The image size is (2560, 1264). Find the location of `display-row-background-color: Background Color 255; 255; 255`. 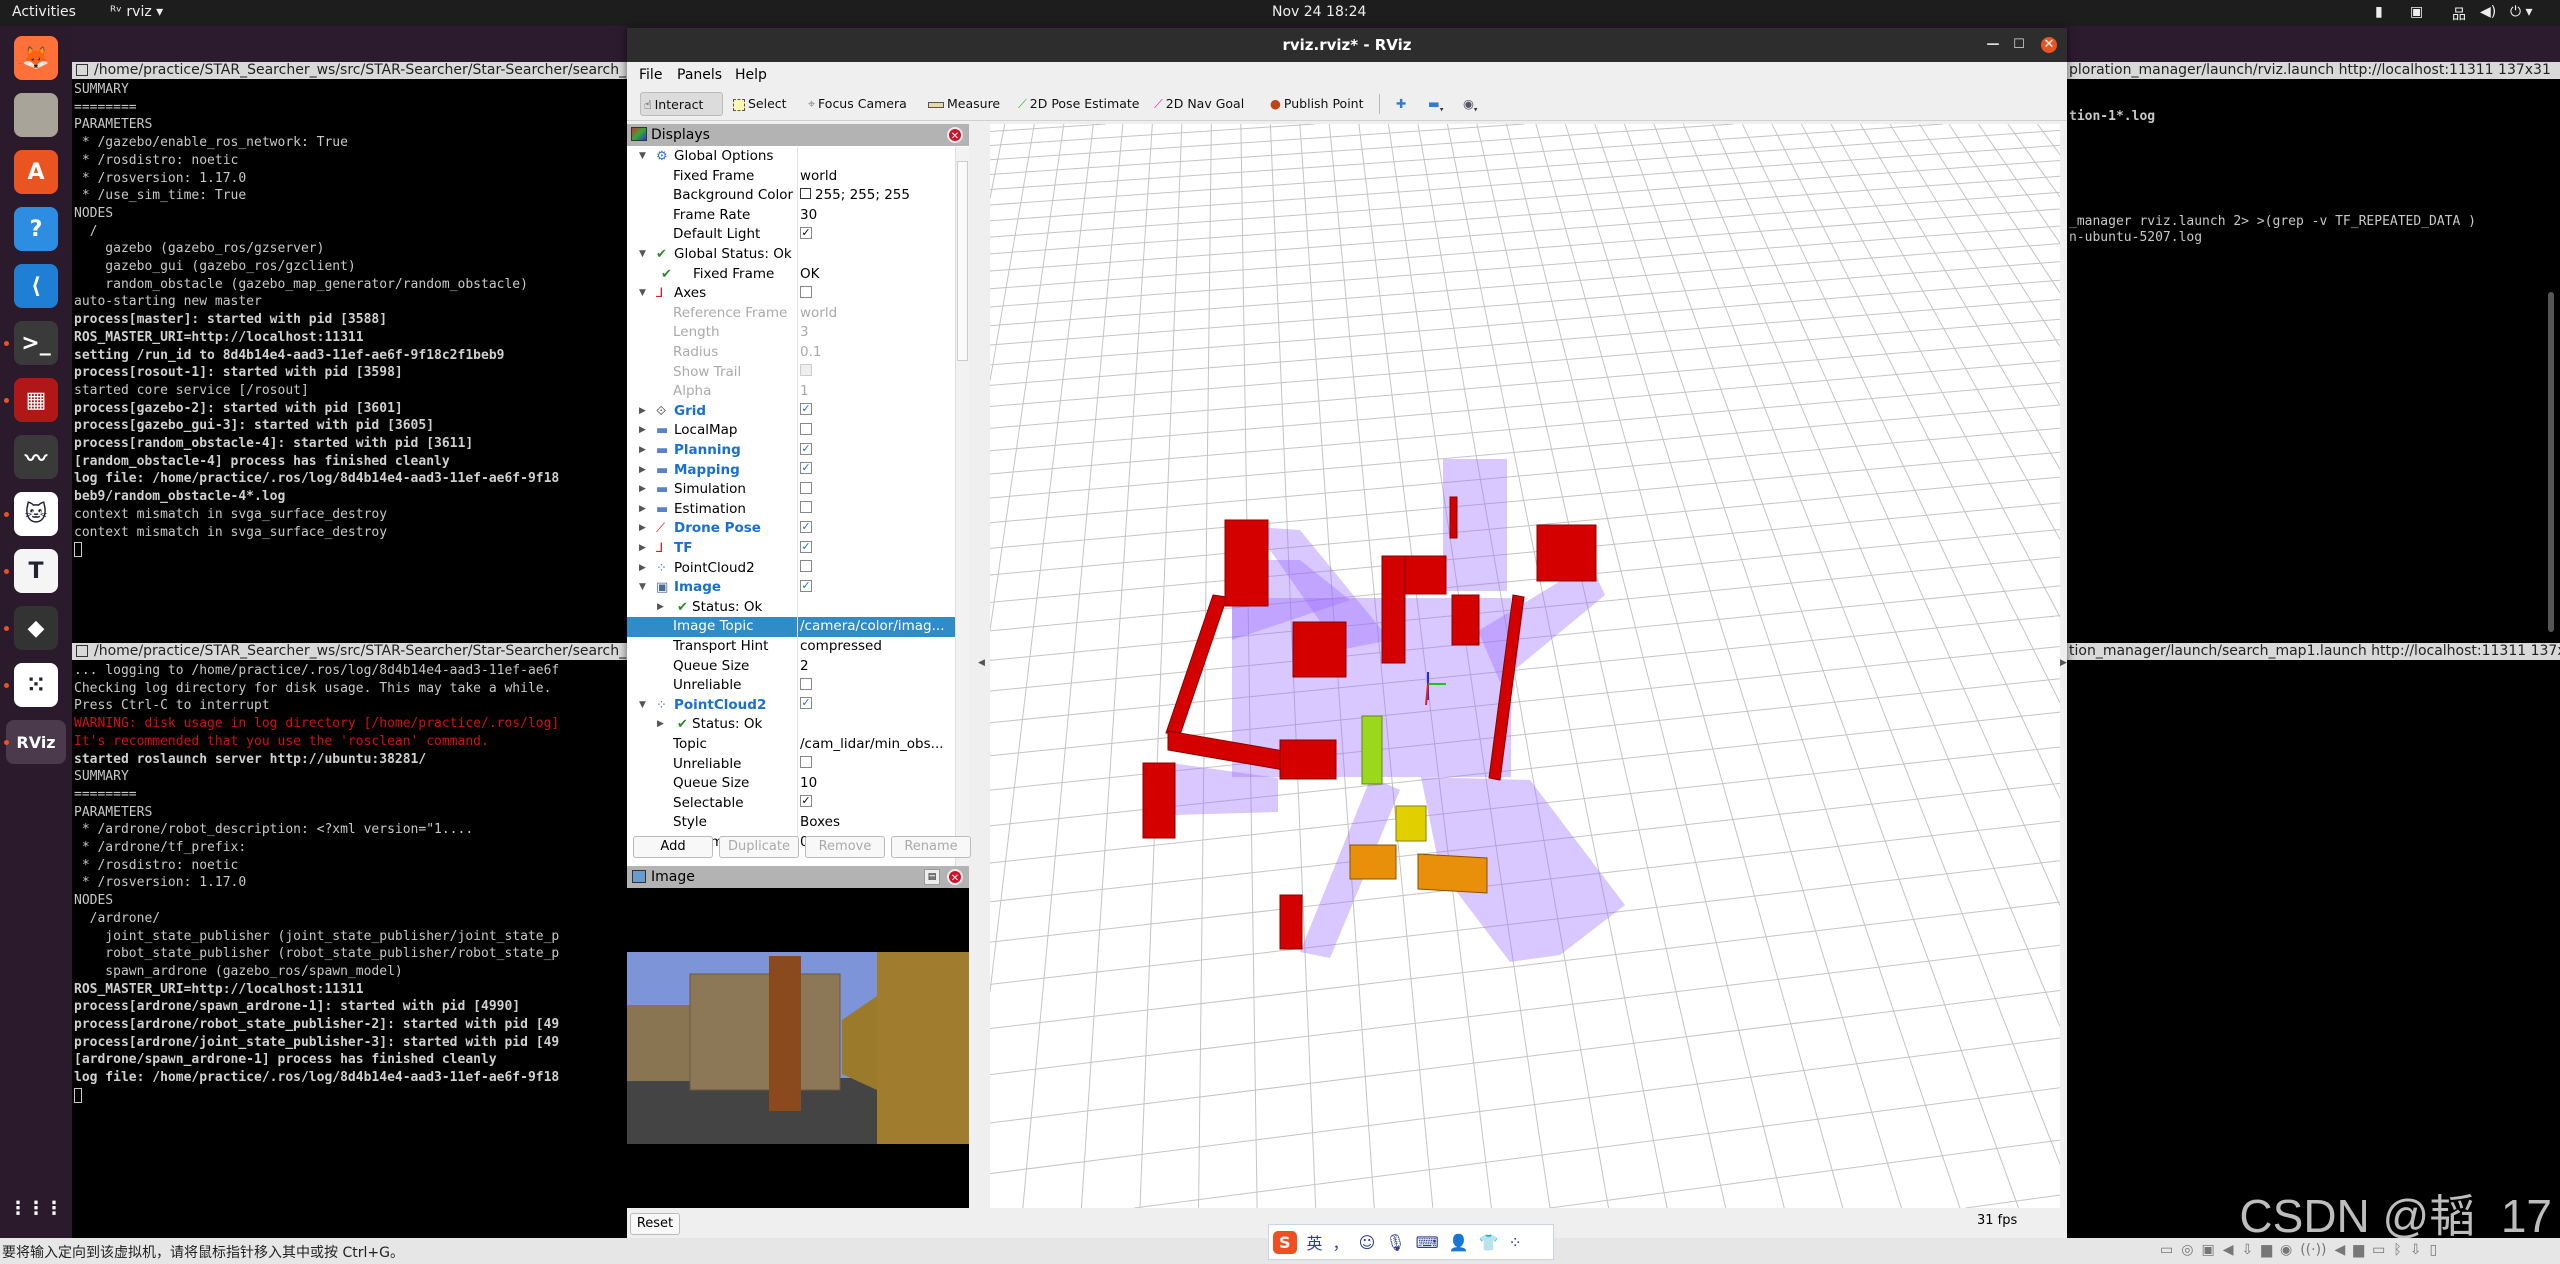

display-row-background-color: Background Color 255; 255; 255 is located at coordinates (791, 196).